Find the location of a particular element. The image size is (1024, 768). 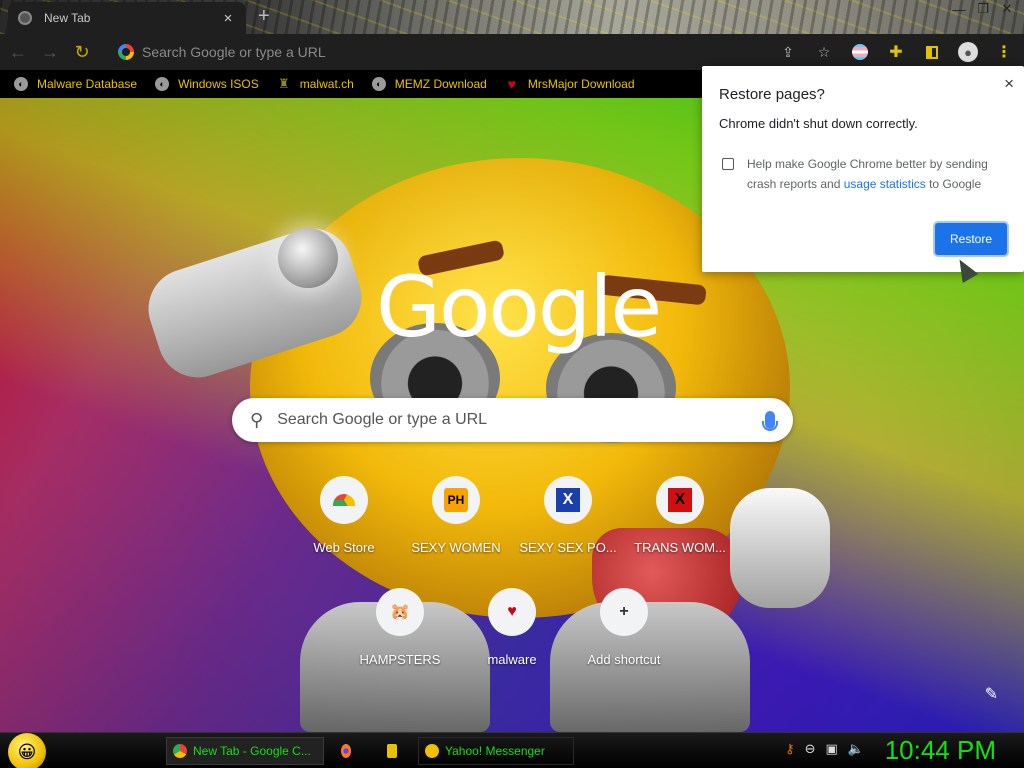

shortcut-hampsters: 🐹 HAMPSTERS is located at coordinates (400, 627).